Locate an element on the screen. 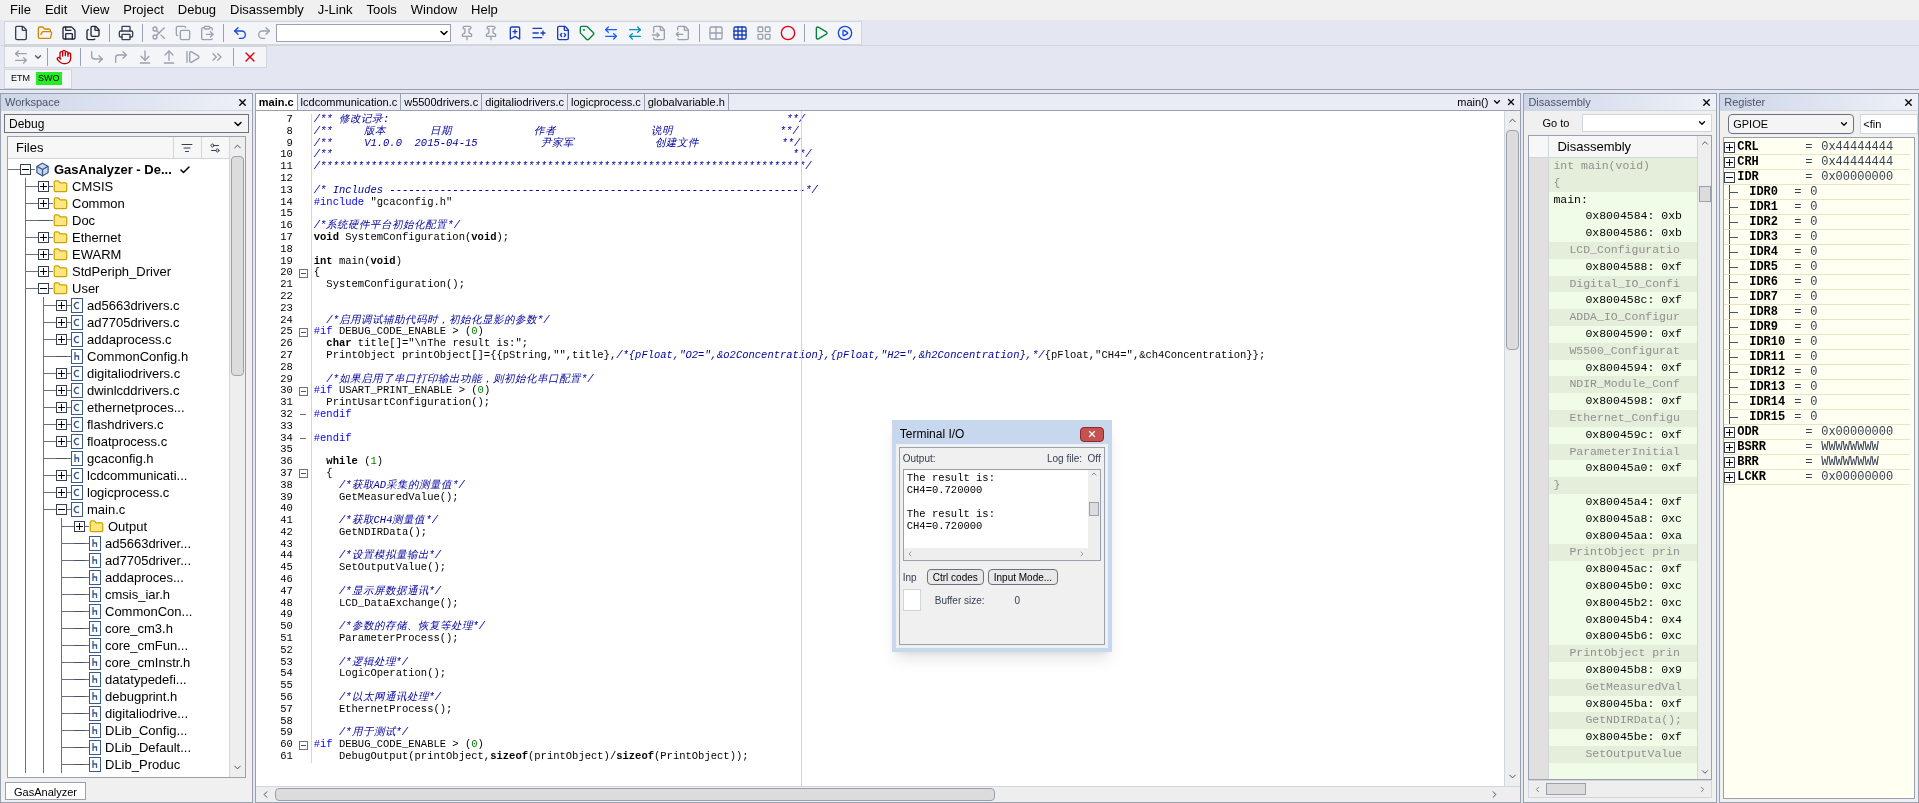  arrow-down-icon is located at coordinates (1704, 772).